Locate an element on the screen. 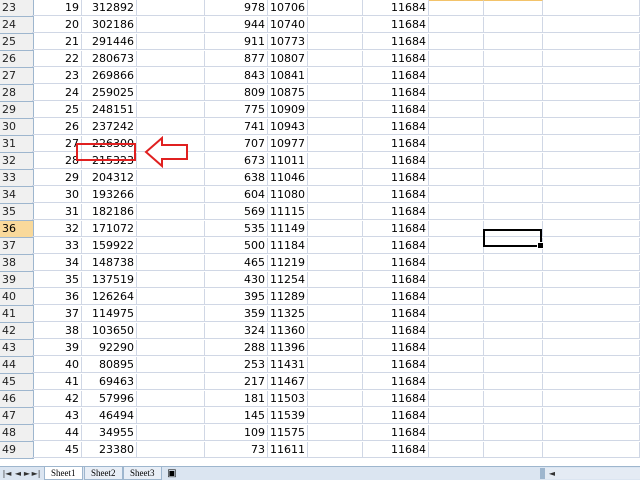 The height and width of the screenshot is (480, 640). cell-interest: 569 is located at coordinates (236, 212).